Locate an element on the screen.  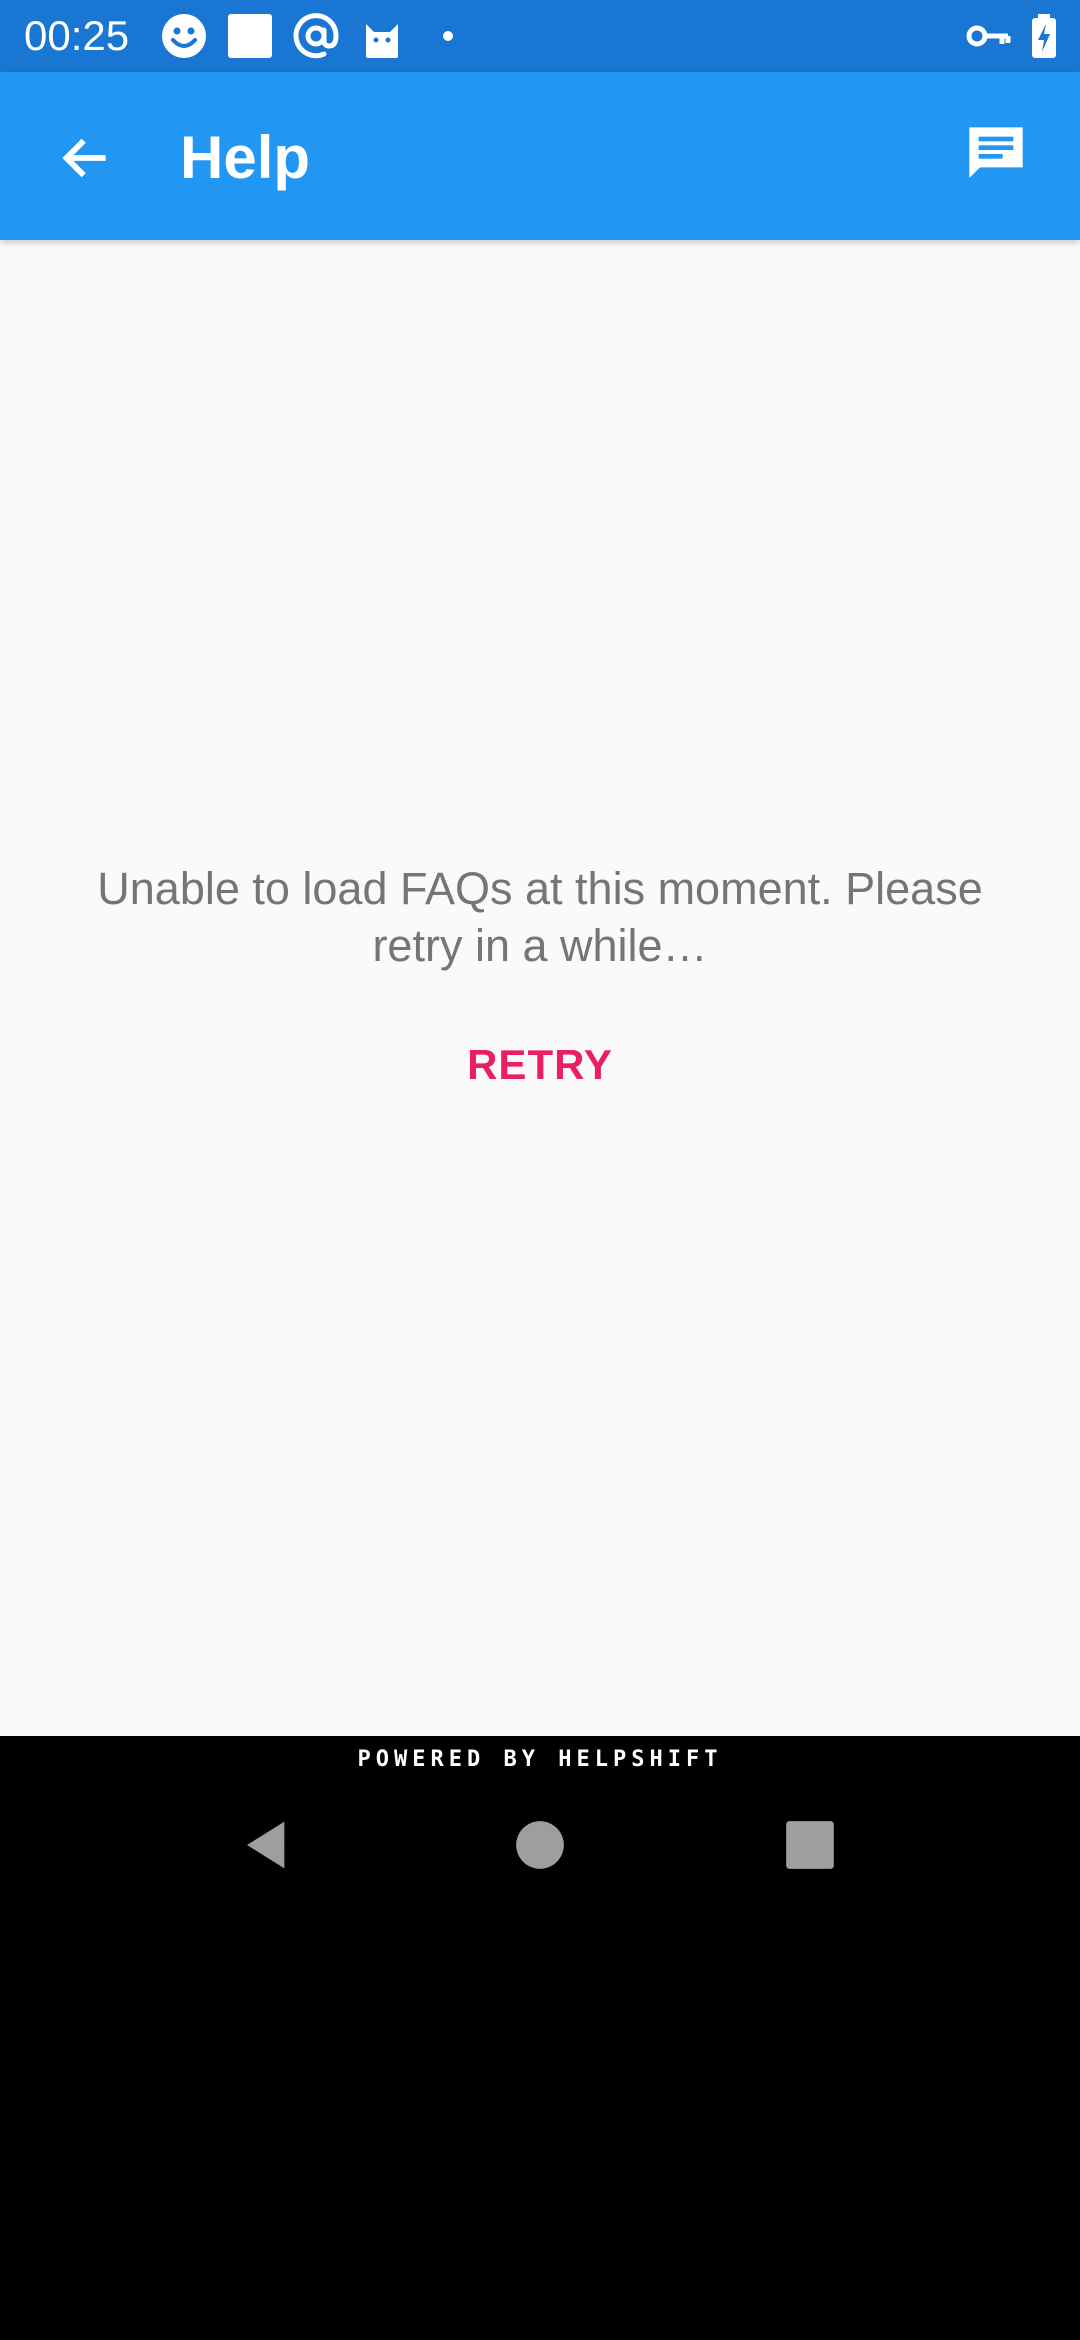
contact-us-button is located at coordinates (996, 156).